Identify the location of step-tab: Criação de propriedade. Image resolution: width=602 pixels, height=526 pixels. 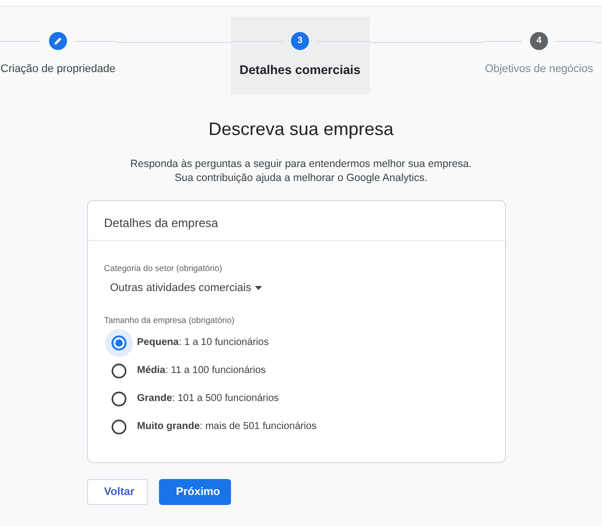
(58, 55).